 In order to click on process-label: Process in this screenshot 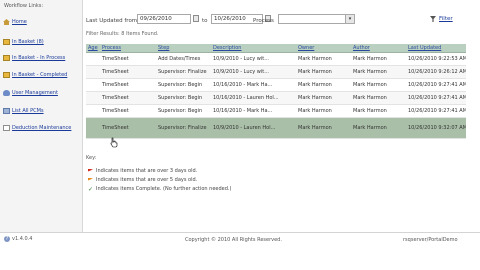, I will do `click(263, 21)`.